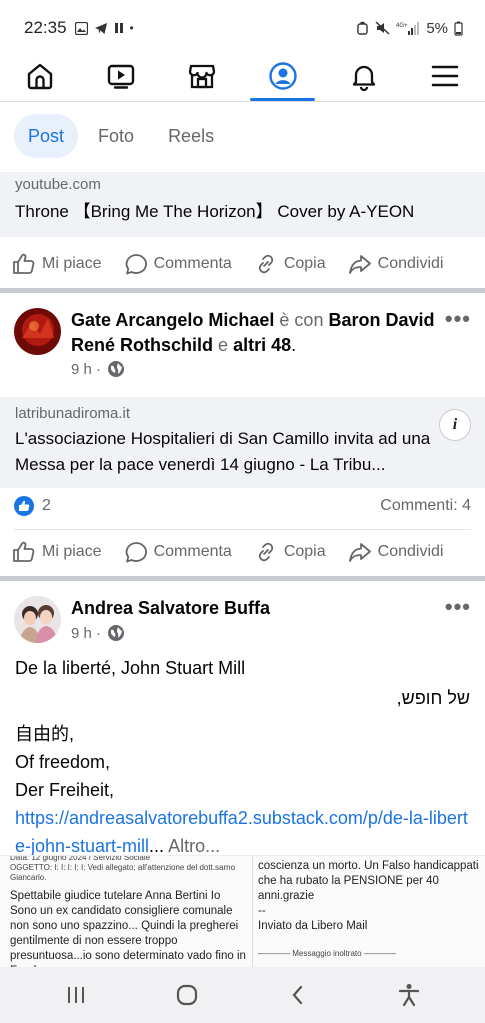 Image resolution: width=485 pixels, height=1023 pixels. Describe the element at coordinates (45, 734) in the screenshot. I see `post3-line: 自由的,` at that location.